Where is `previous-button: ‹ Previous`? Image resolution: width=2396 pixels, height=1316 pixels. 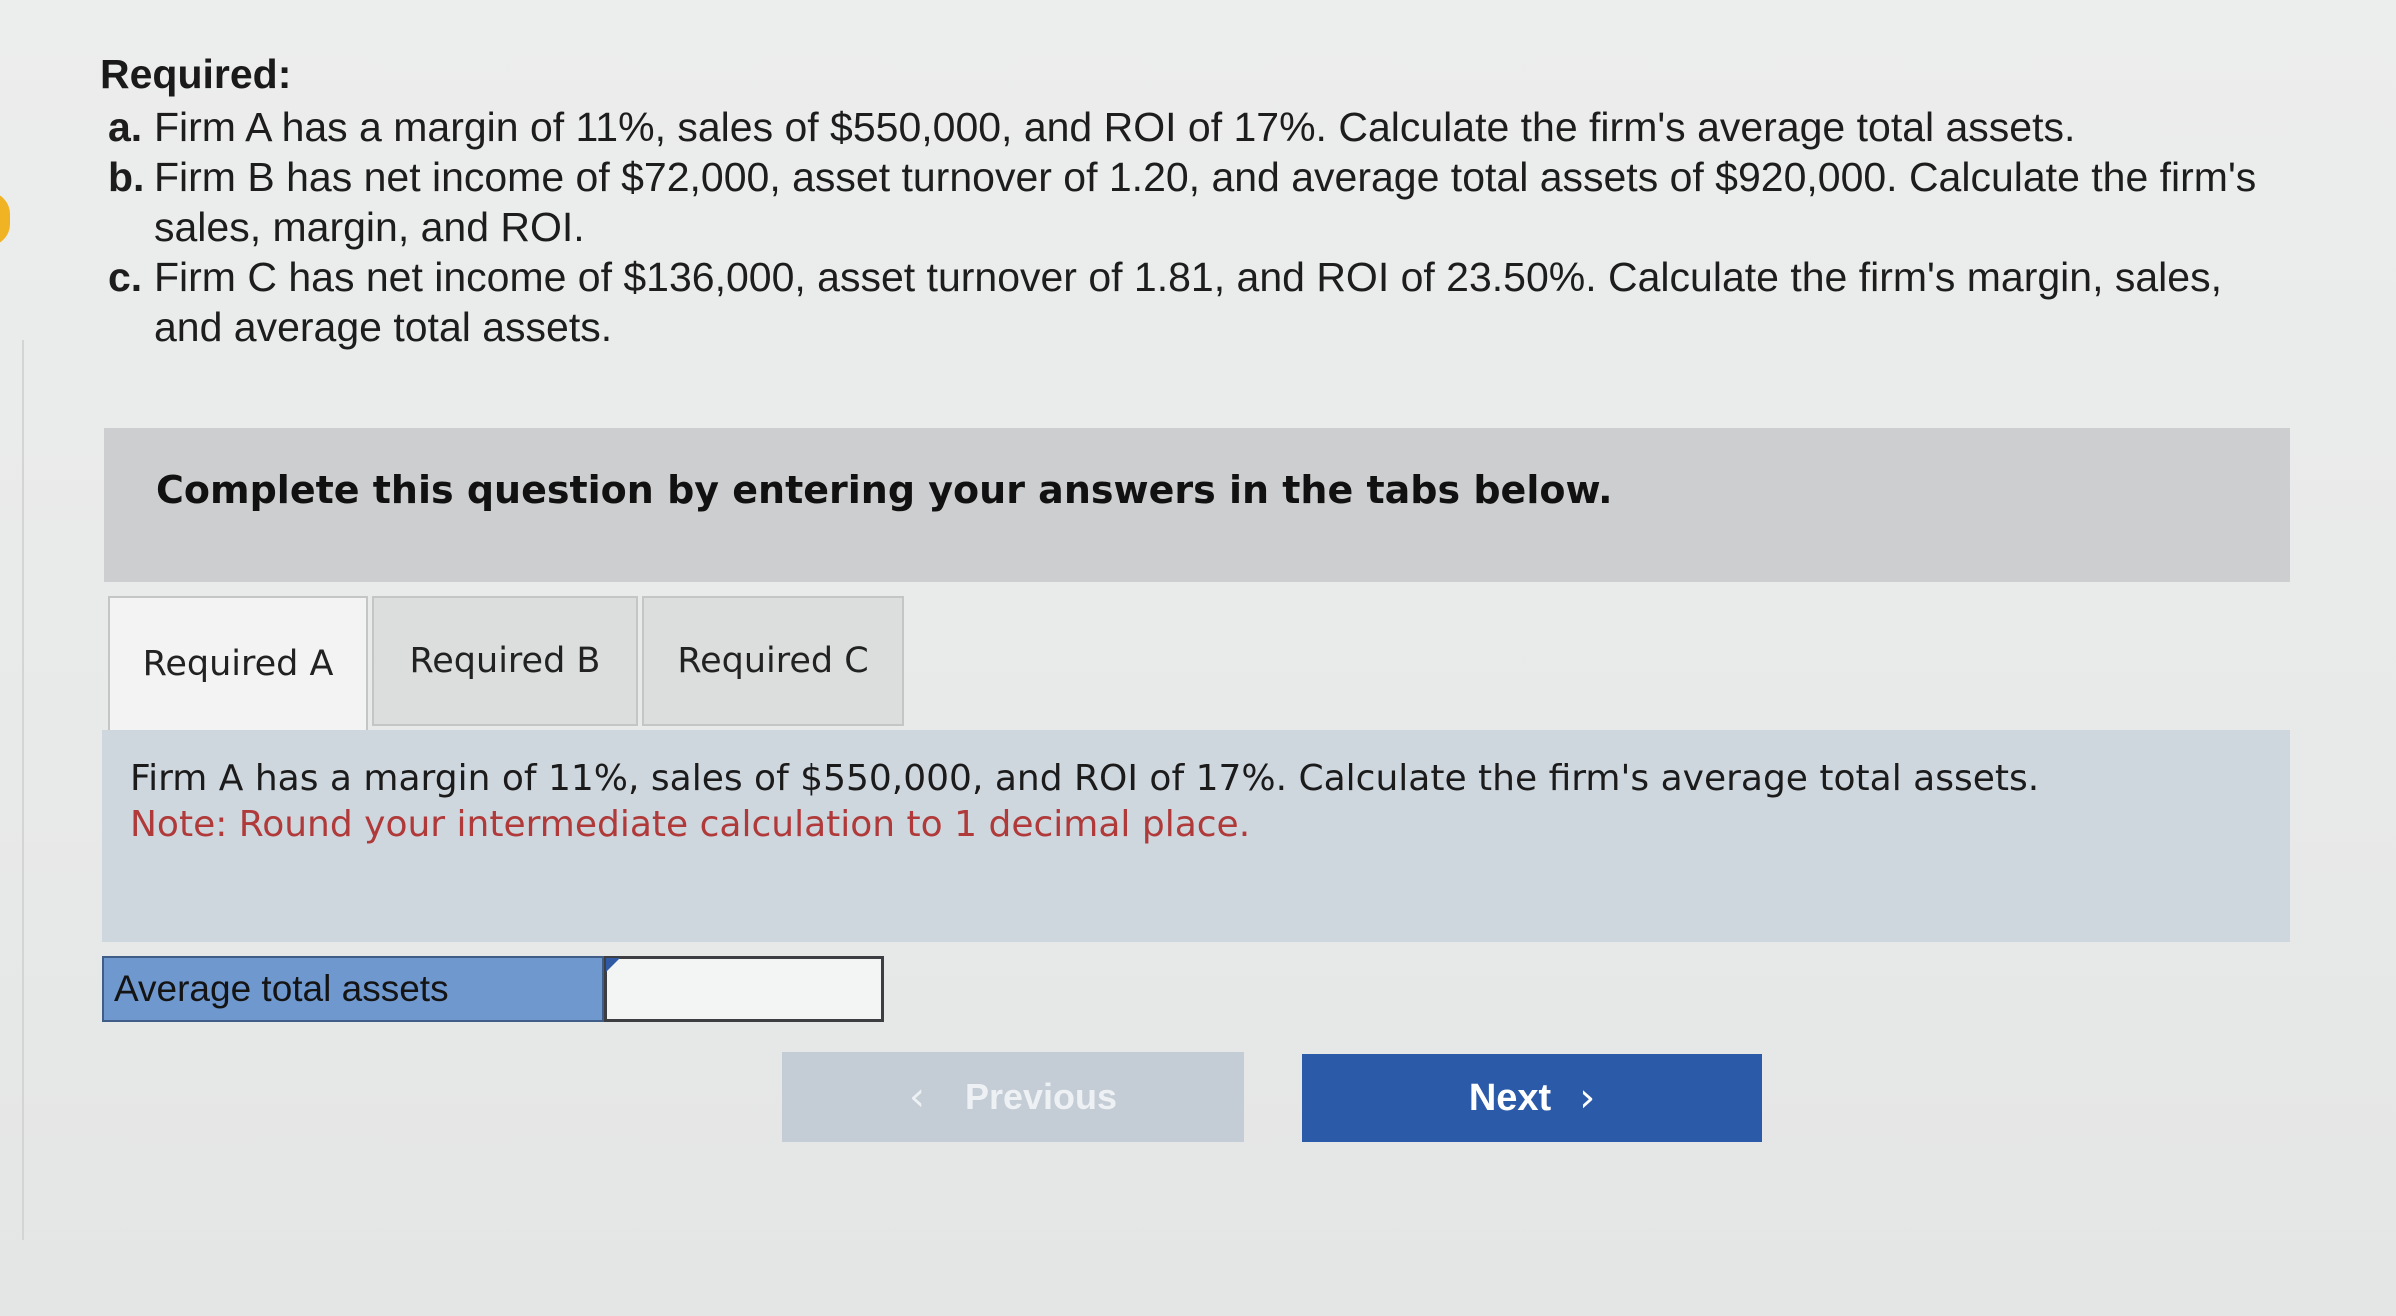 previous-button: ‹ Previous is located at coordinates (1013, 1097).